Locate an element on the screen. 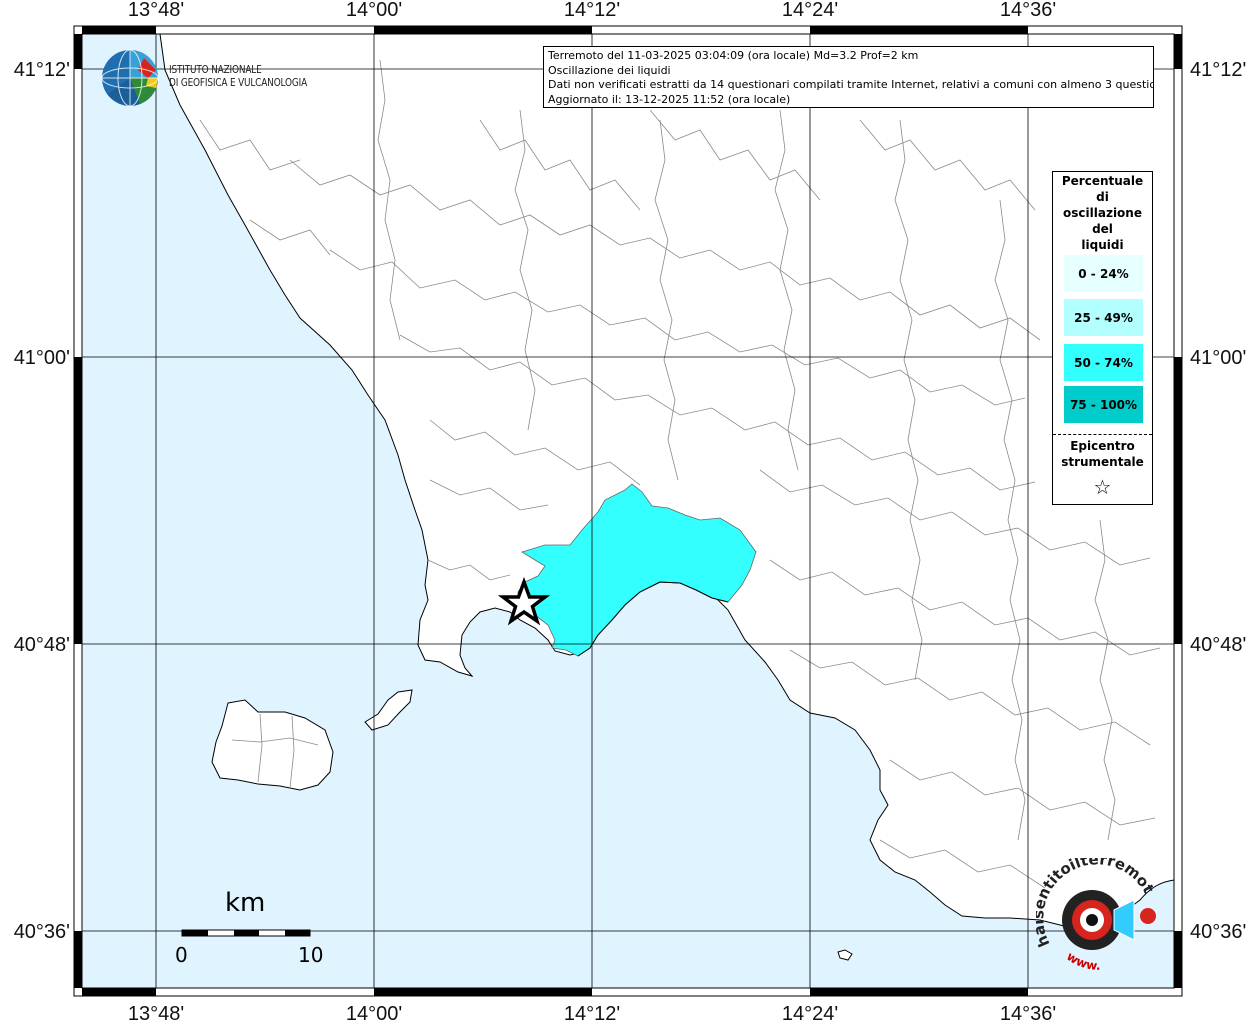  legend-title: Percentuale di oscillazione del liquidi is located at coordinates (1102, 213).